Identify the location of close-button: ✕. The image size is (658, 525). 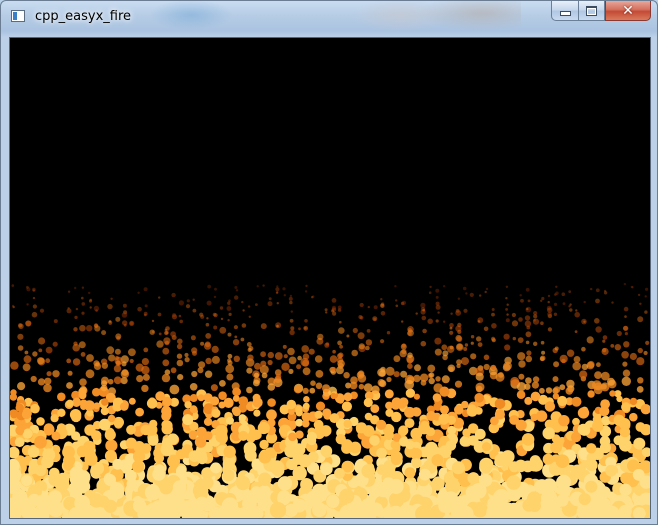
(628, 11).